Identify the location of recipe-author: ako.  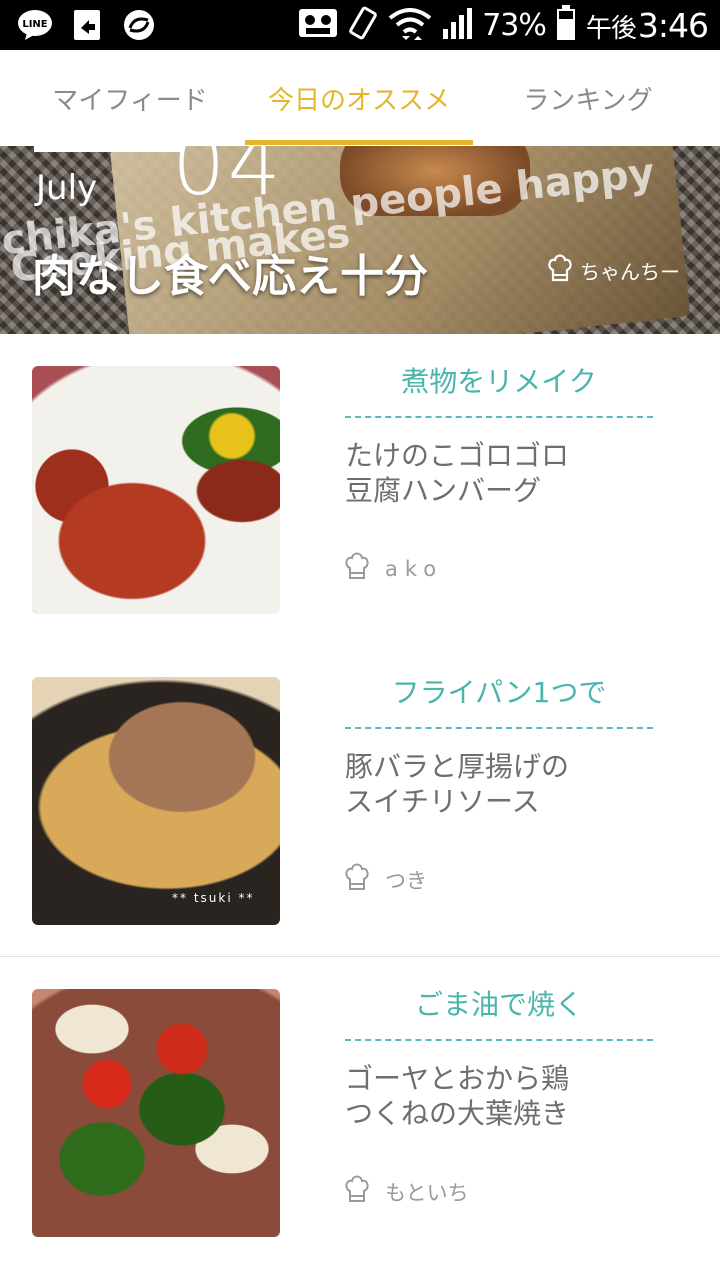
(394, 568).